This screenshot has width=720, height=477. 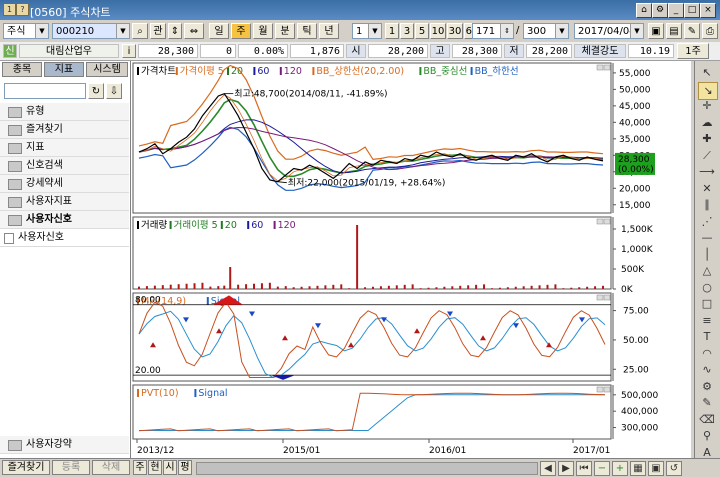 What do you see at coordinates (693, 51) in the screenshot?
I see `unit-button: 1주` at bounding box center [693, 51].